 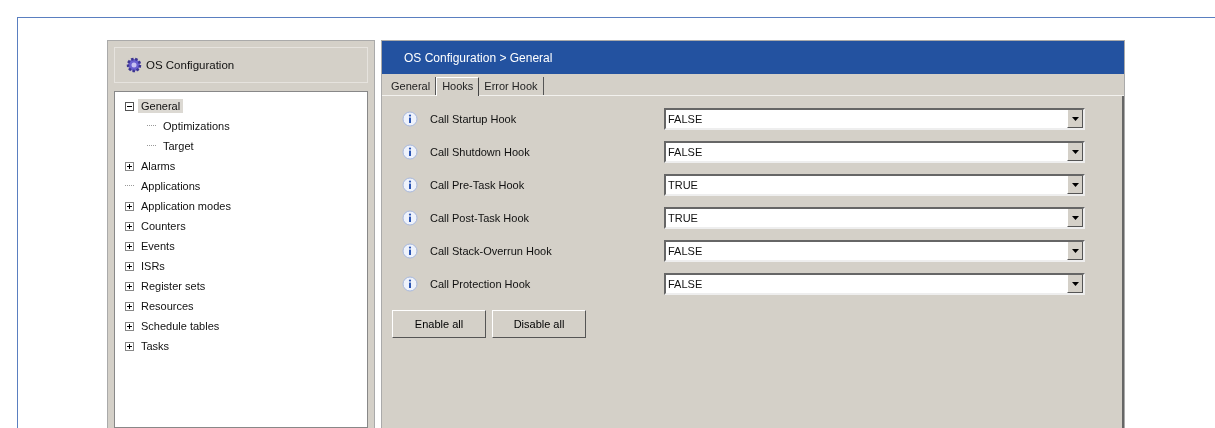 I want to click on tree-item: Tasks, so click(x=155, y=346).